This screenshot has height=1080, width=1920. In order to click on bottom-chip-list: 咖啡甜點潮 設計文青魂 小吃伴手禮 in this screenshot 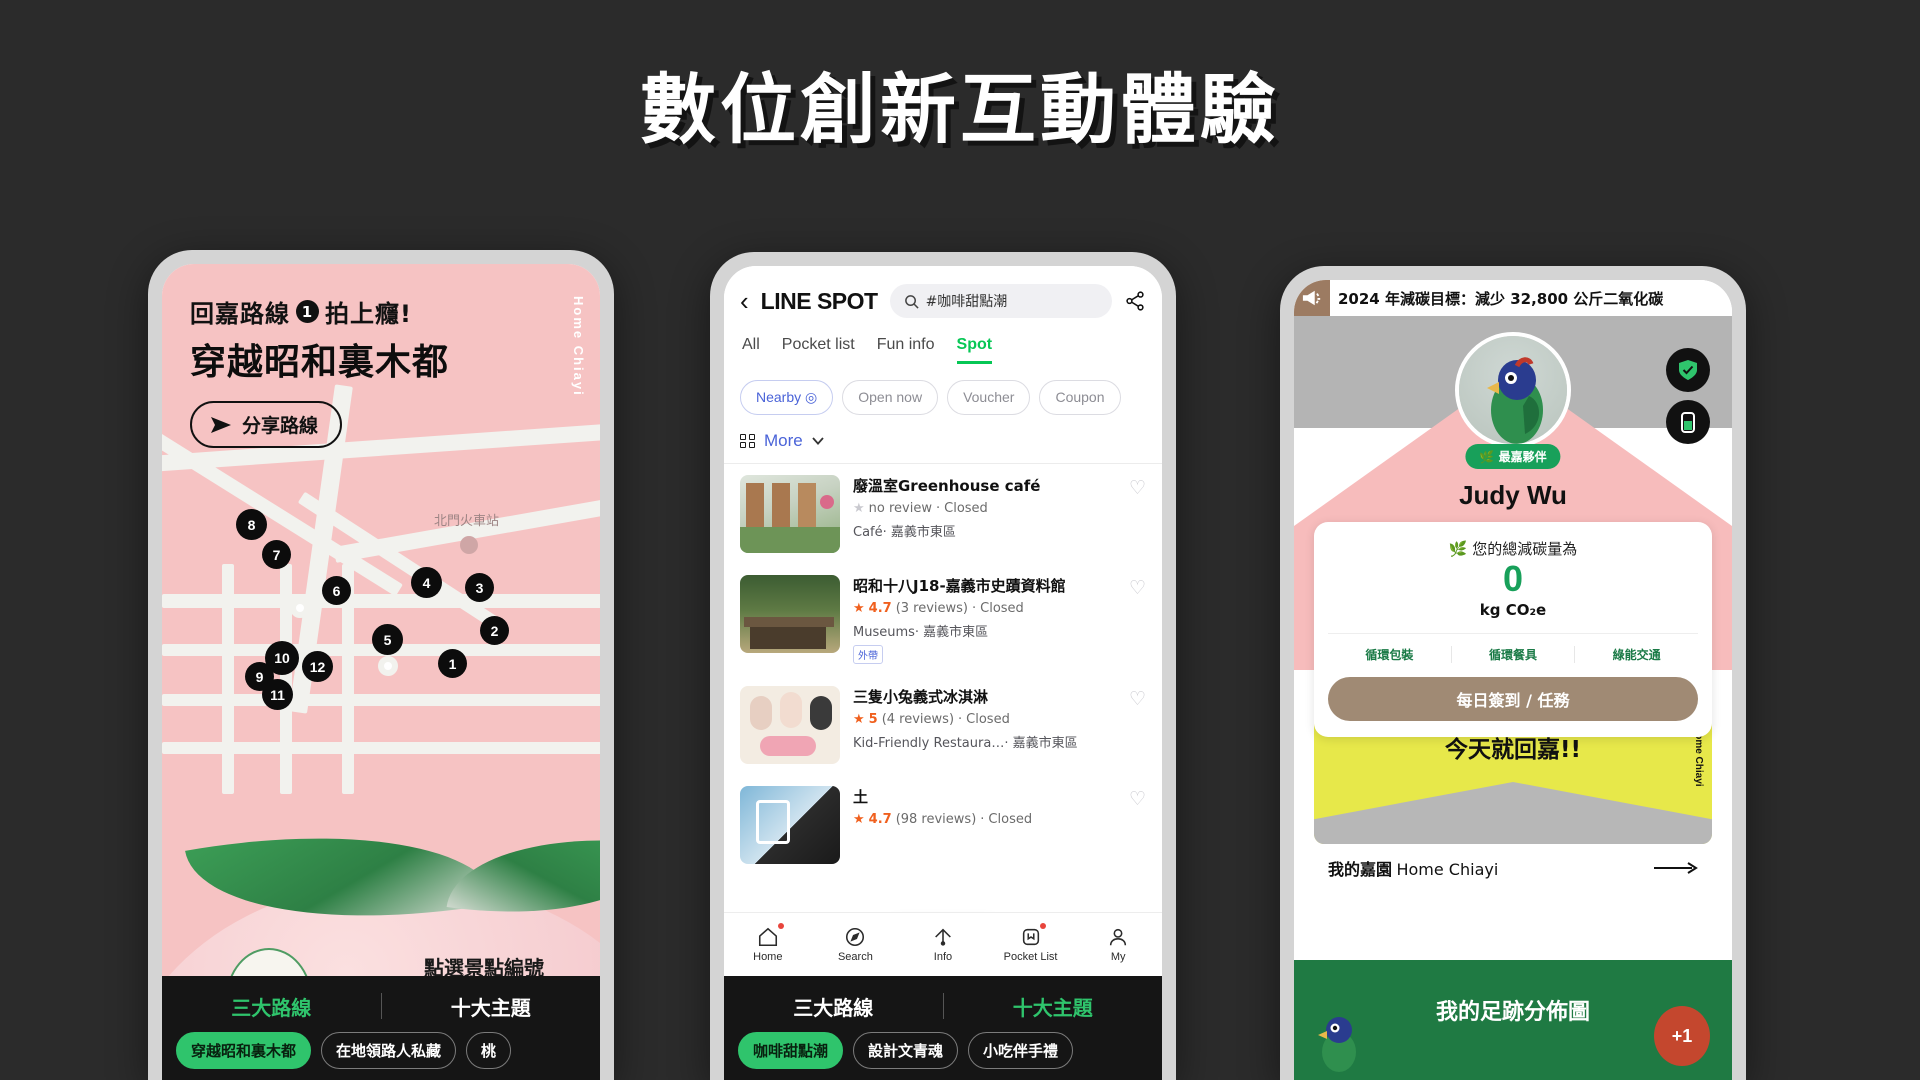, I will do `click(943, 1048)`.